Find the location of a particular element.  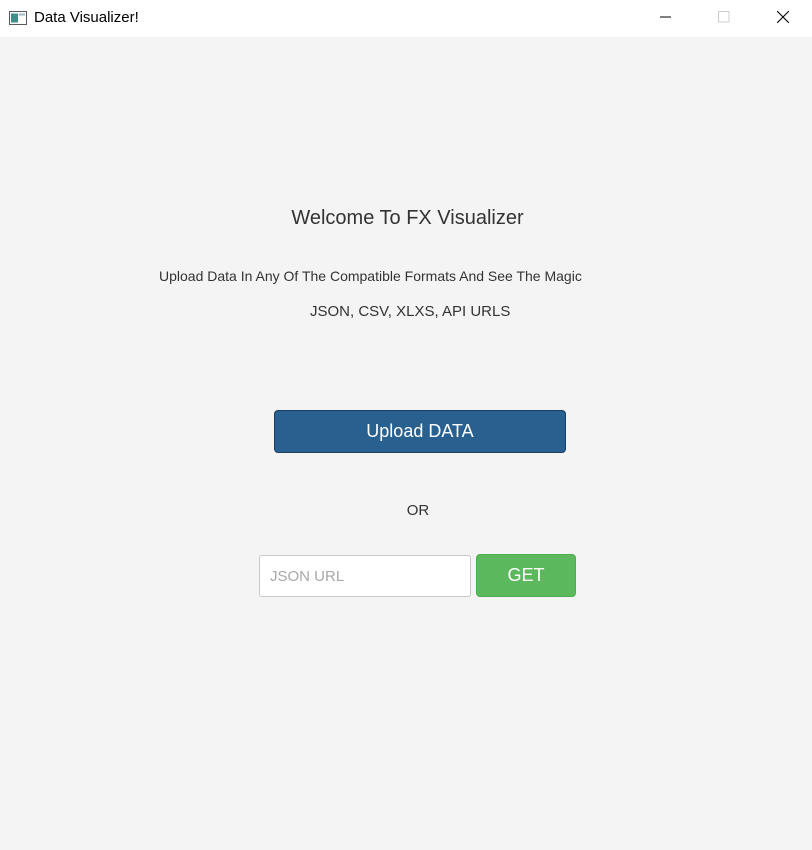

upload-data-button: Upload DATA is located at coordinates (420, 431).